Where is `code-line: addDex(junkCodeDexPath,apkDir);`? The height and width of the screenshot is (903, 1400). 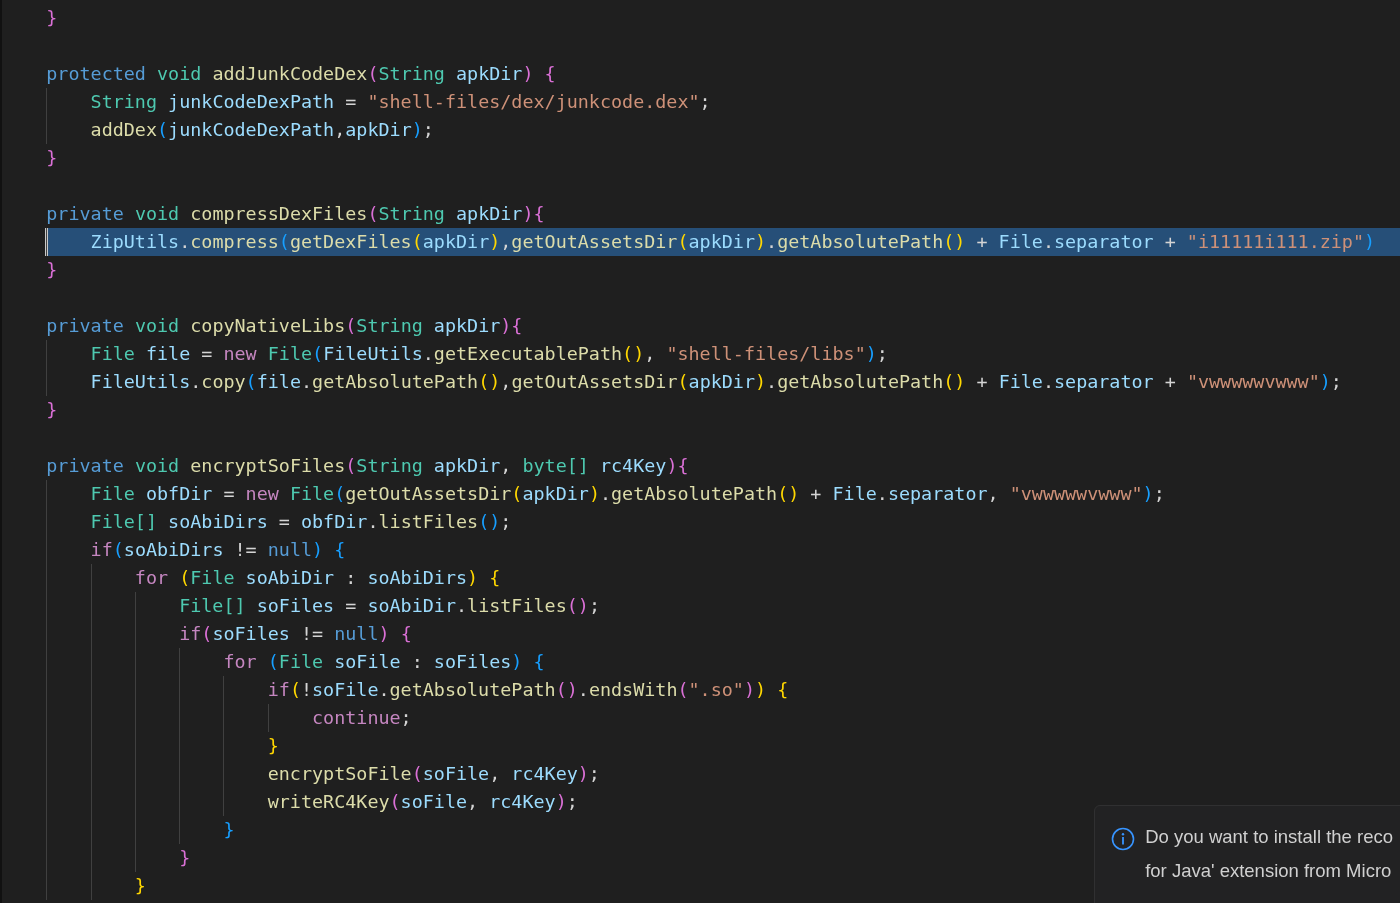
code-line: addDex(junkCodeDexPath,apkDir); is located at coordinates (261, 130).